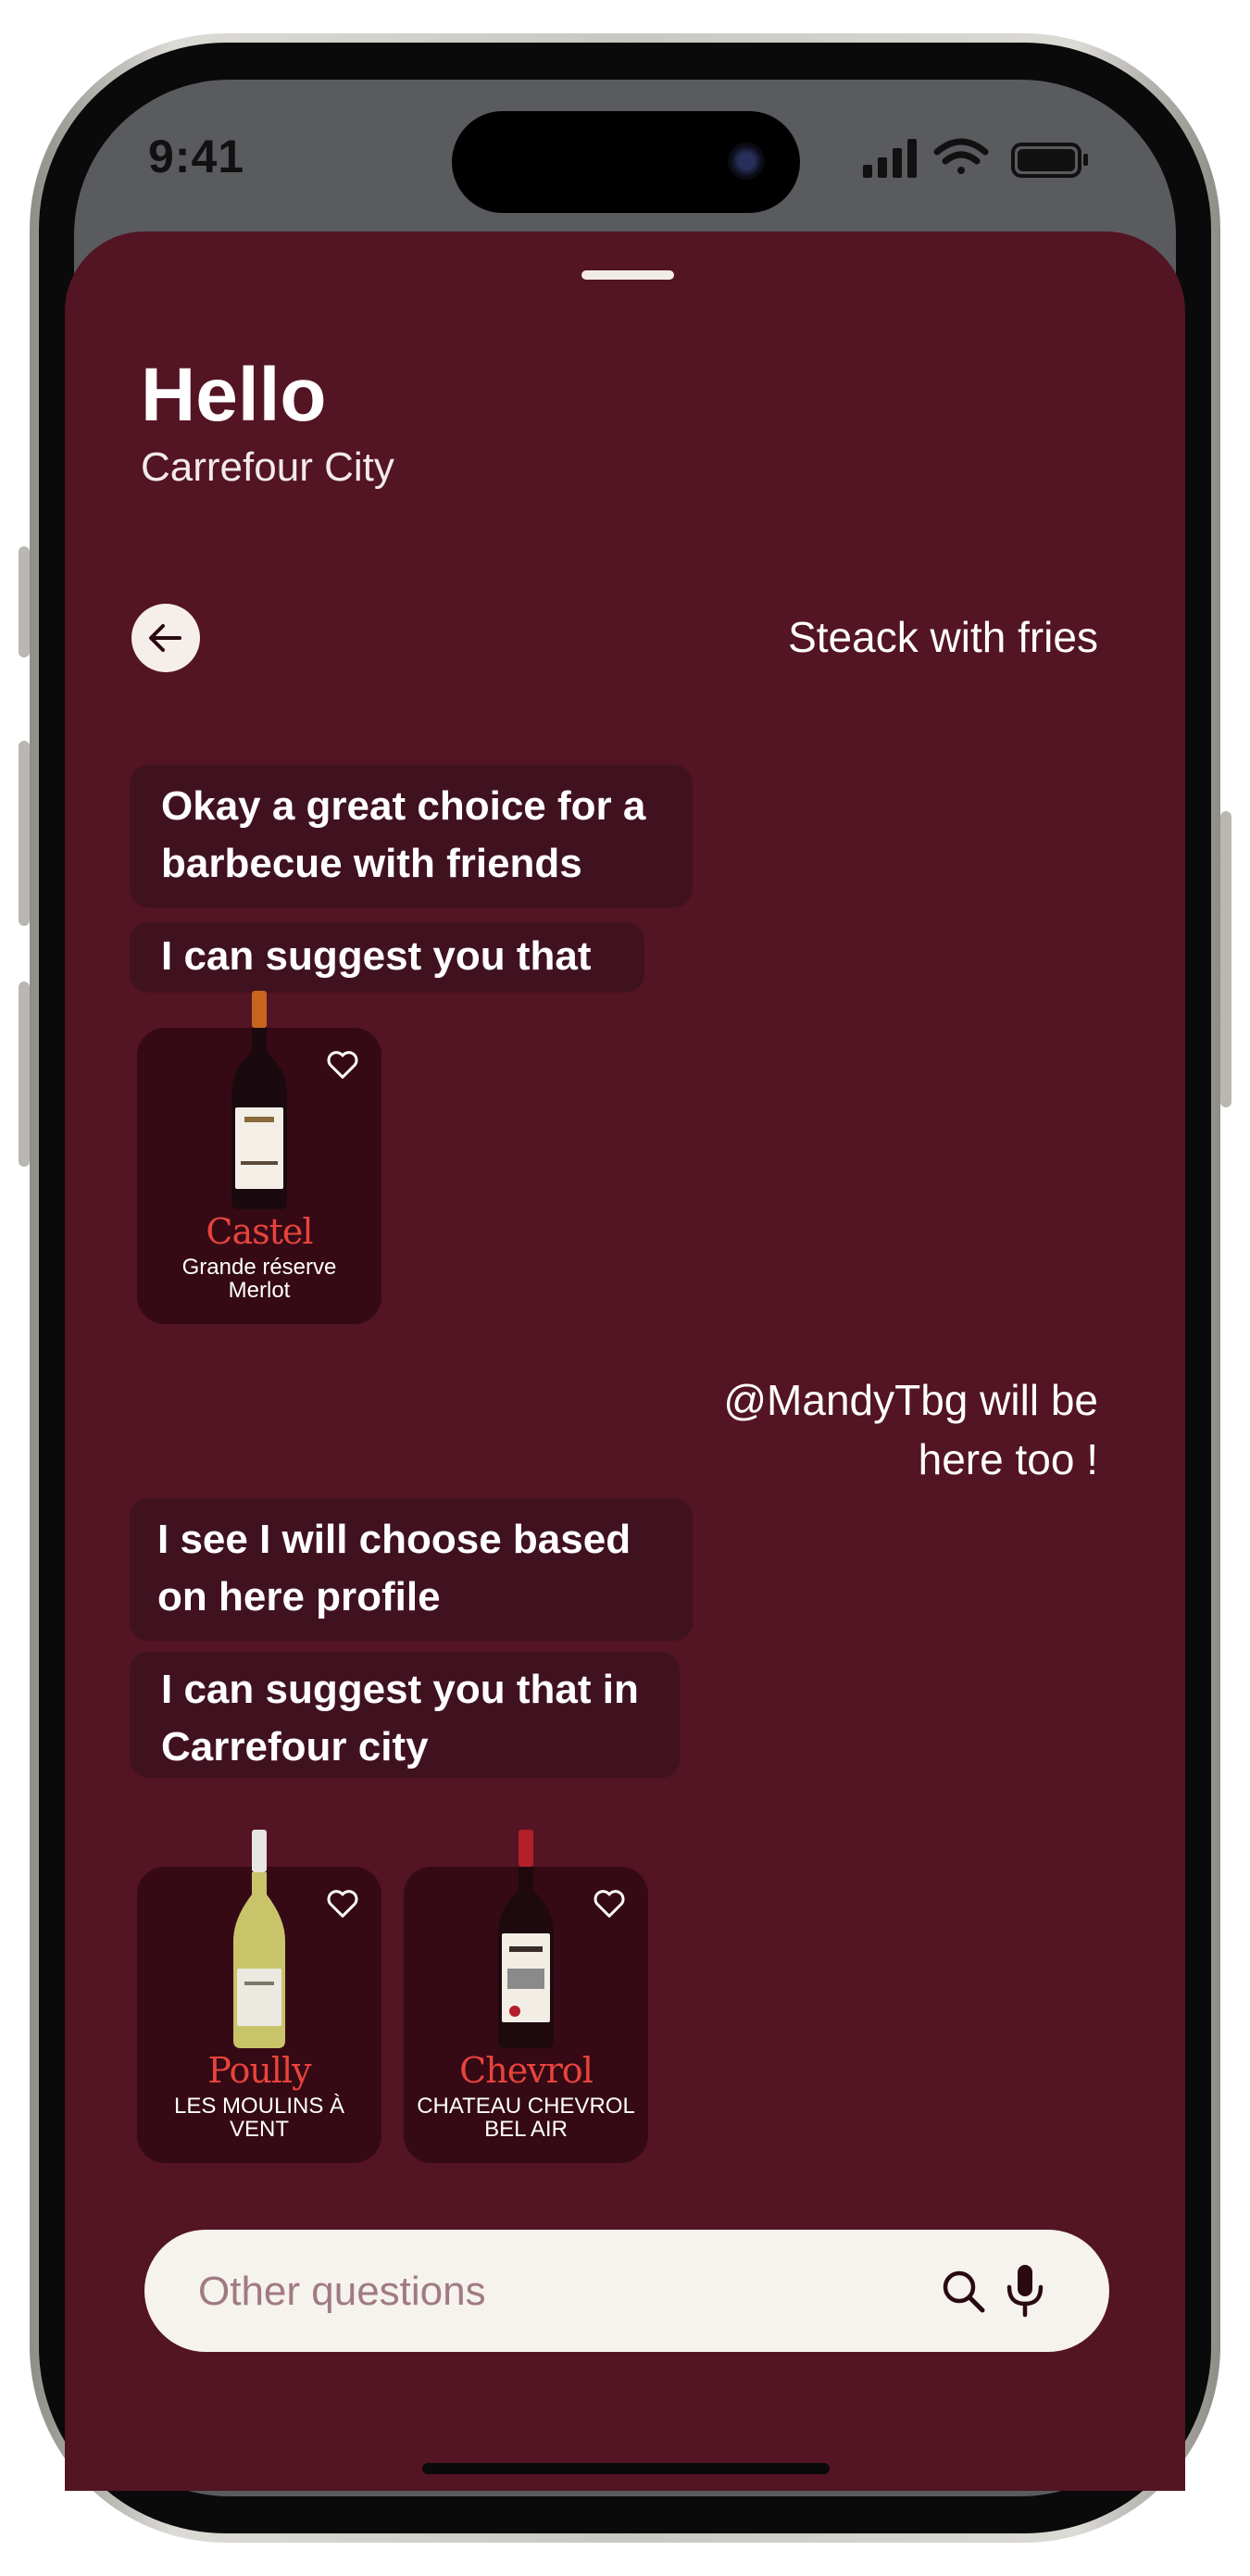 Image resolution: width=1250 pixels, height=2576 pixels. Describe the element at coordinates (1226, 959) in the screenshot. I see `power-button` at that location.